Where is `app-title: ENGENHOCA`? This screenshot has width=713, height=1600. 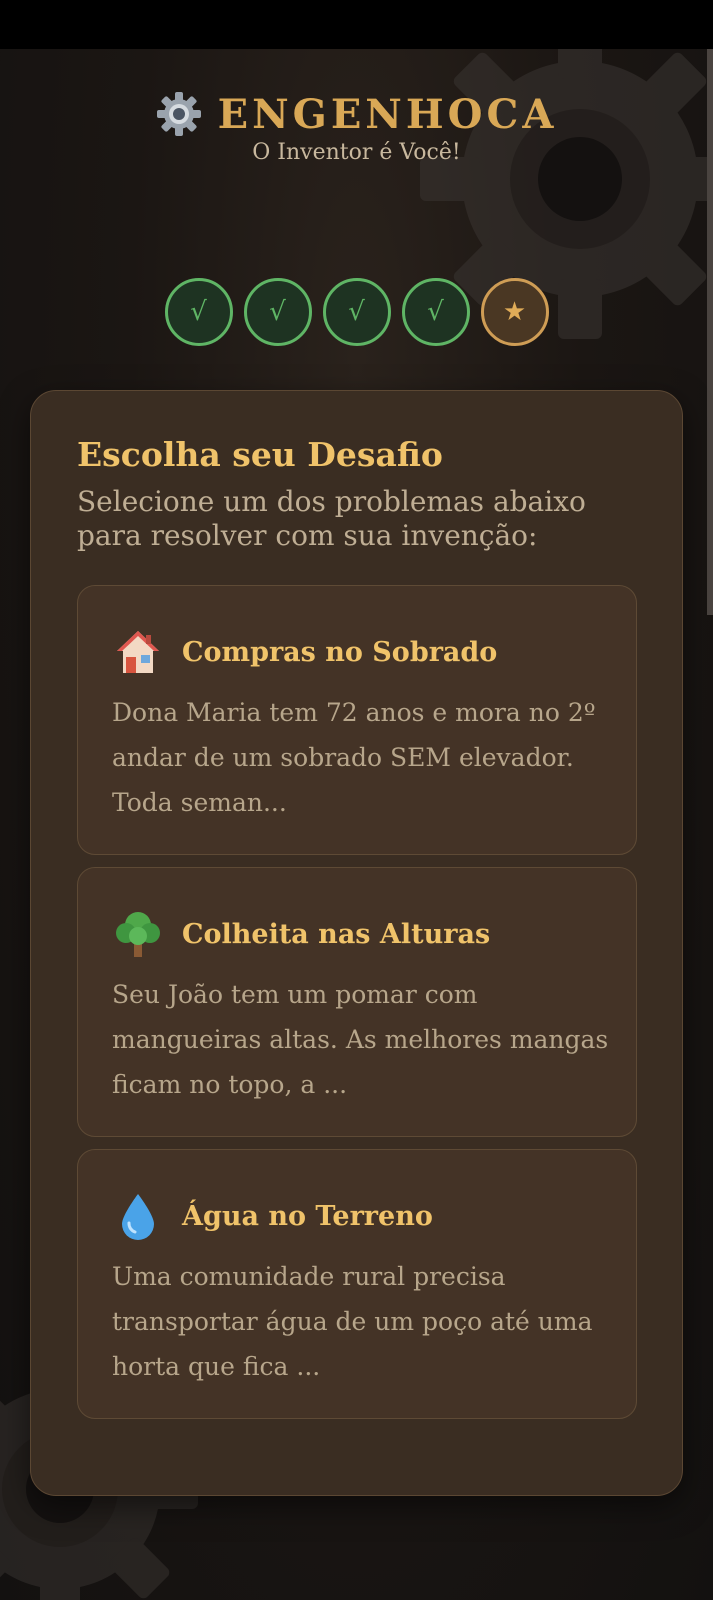 app-title: ENGENHOCA is located at coordinates (387, 114).